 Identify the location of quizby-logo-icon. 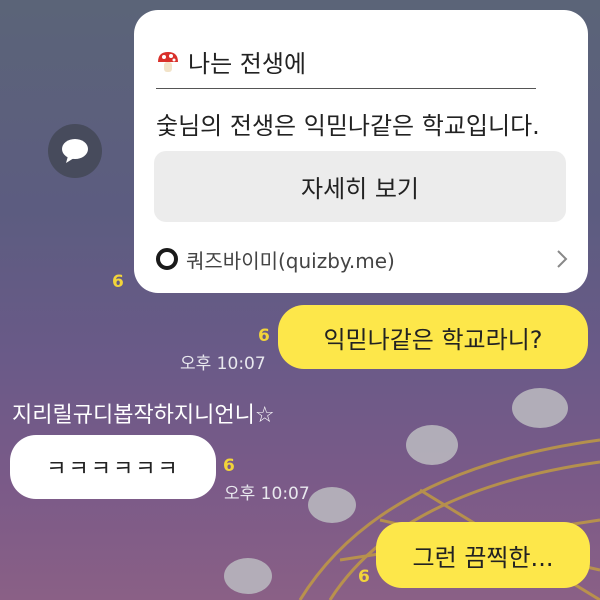
(167, 259).